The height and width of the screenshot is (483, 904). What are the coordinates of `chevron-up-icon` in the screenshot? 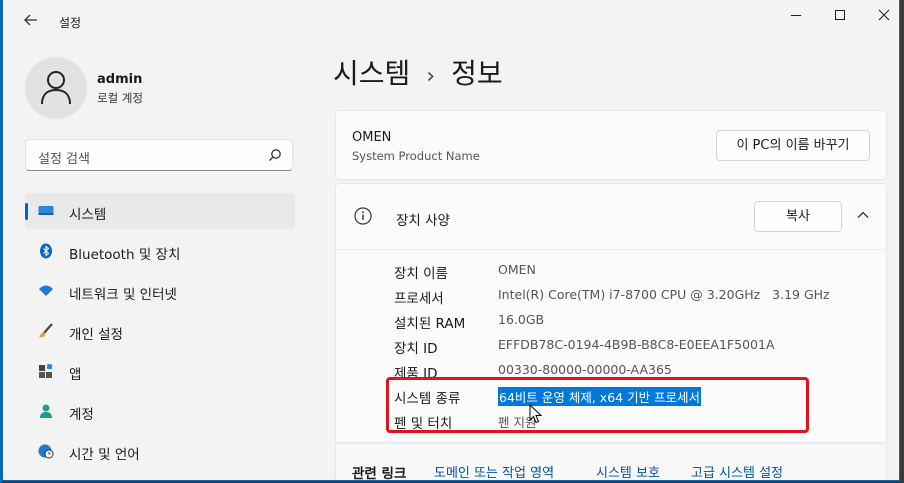 It's located at (863, 215).